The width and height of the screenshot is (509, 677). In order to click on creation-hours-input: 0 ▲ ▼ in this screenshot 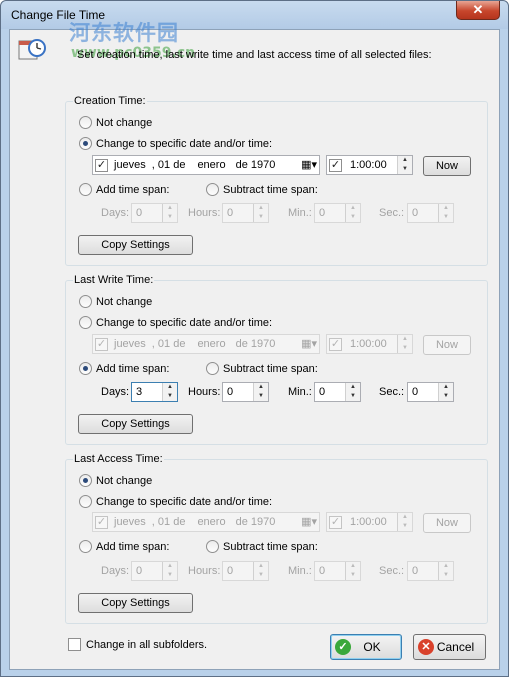, I will do `click(245, 213)`.